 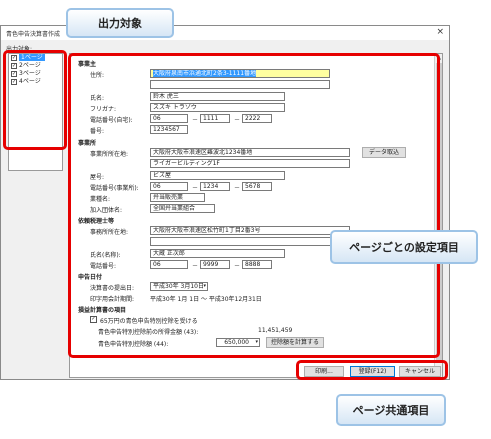 What do you see at coordinates (372, 370) in the screenshot?
I see `common-items-highlight` at bounding box center [372, 370].